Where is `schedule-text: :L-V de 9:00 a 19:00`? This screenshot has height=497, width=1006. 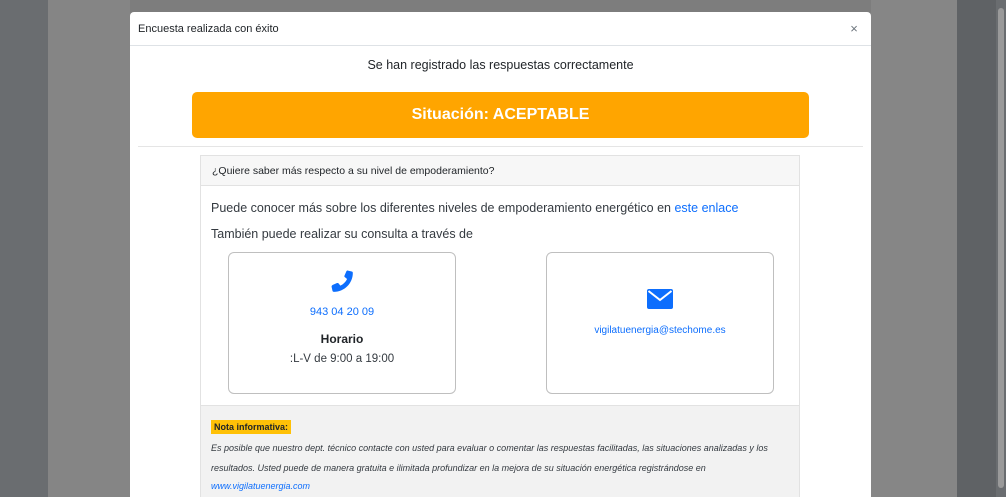 schedule-text: :L-V de 9:00 a 19:00 is located at coordinates (342, 359).